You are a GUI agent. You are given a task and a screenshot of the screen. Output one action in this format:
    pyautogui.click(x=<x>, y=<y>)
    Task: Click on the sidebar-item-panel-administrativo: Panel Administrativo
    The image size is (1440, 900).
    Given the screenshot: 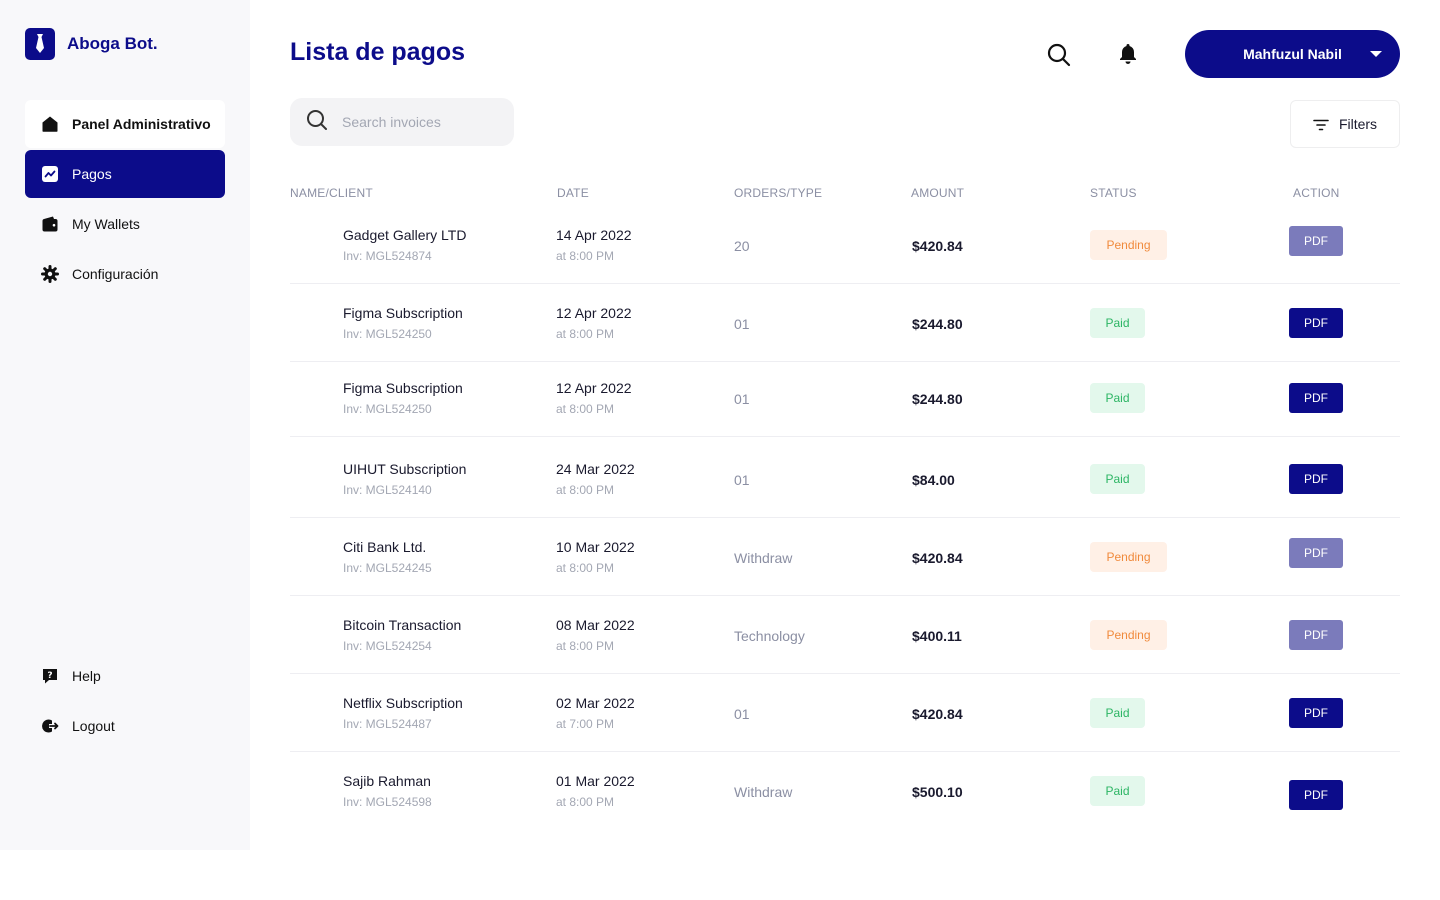 What is the action you would take?
    pyautogui.click(x=125, y=124)
    